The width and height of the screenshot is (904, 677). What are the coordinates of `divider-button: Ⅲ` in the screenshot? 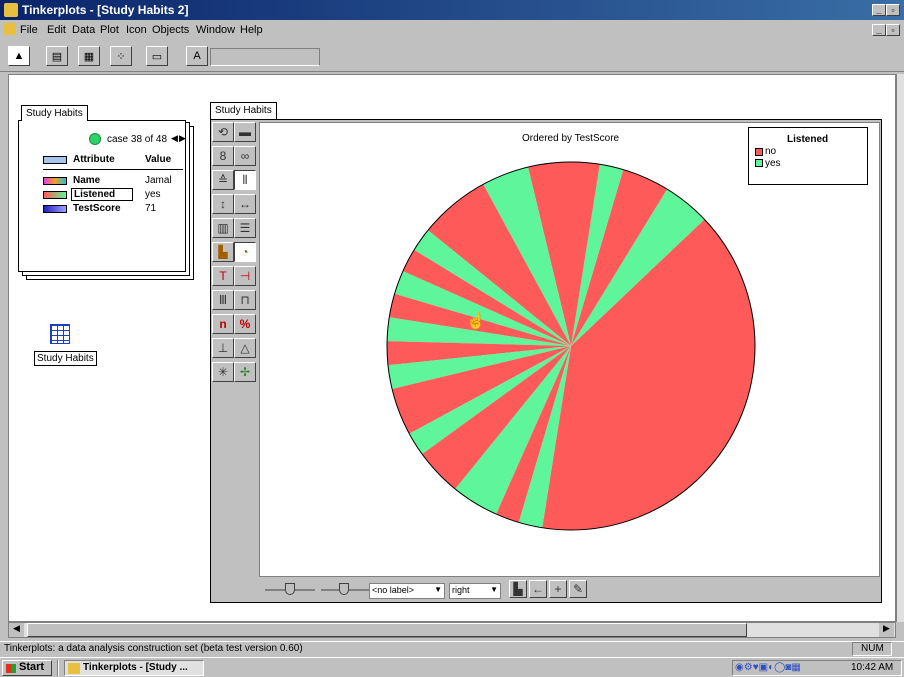 It's located at (223, 300).